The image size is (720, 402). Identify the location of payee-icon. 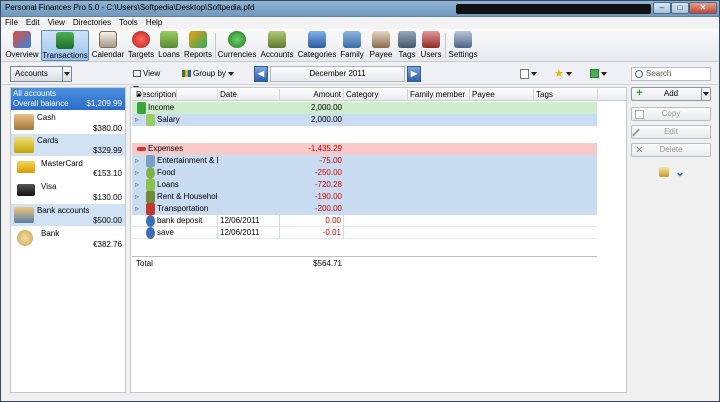
(381, 39).